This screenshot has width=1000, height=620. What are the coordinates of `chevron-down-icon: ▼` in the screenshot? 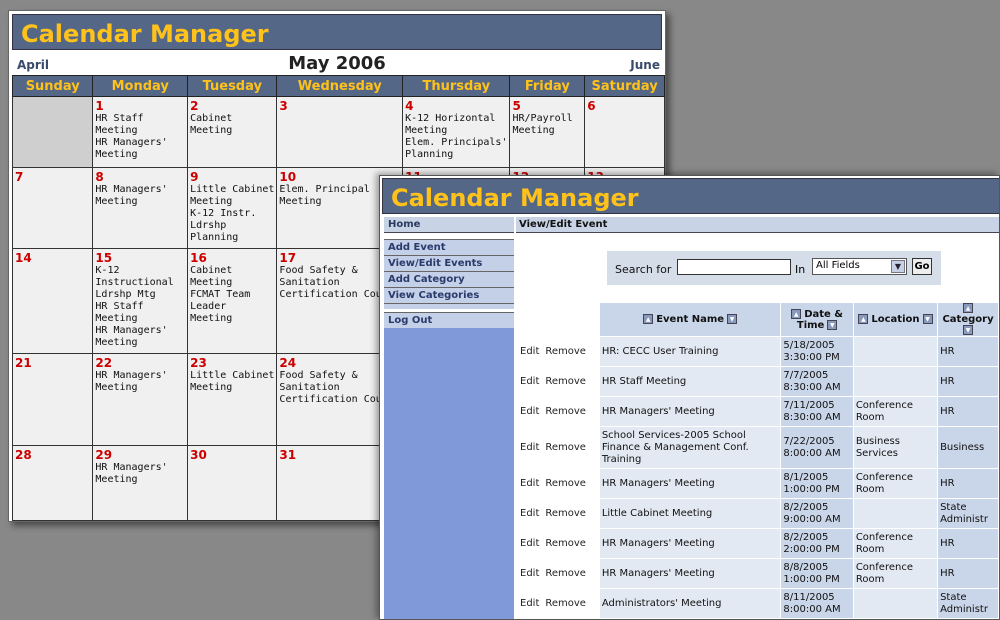 It's located at (898, 266).